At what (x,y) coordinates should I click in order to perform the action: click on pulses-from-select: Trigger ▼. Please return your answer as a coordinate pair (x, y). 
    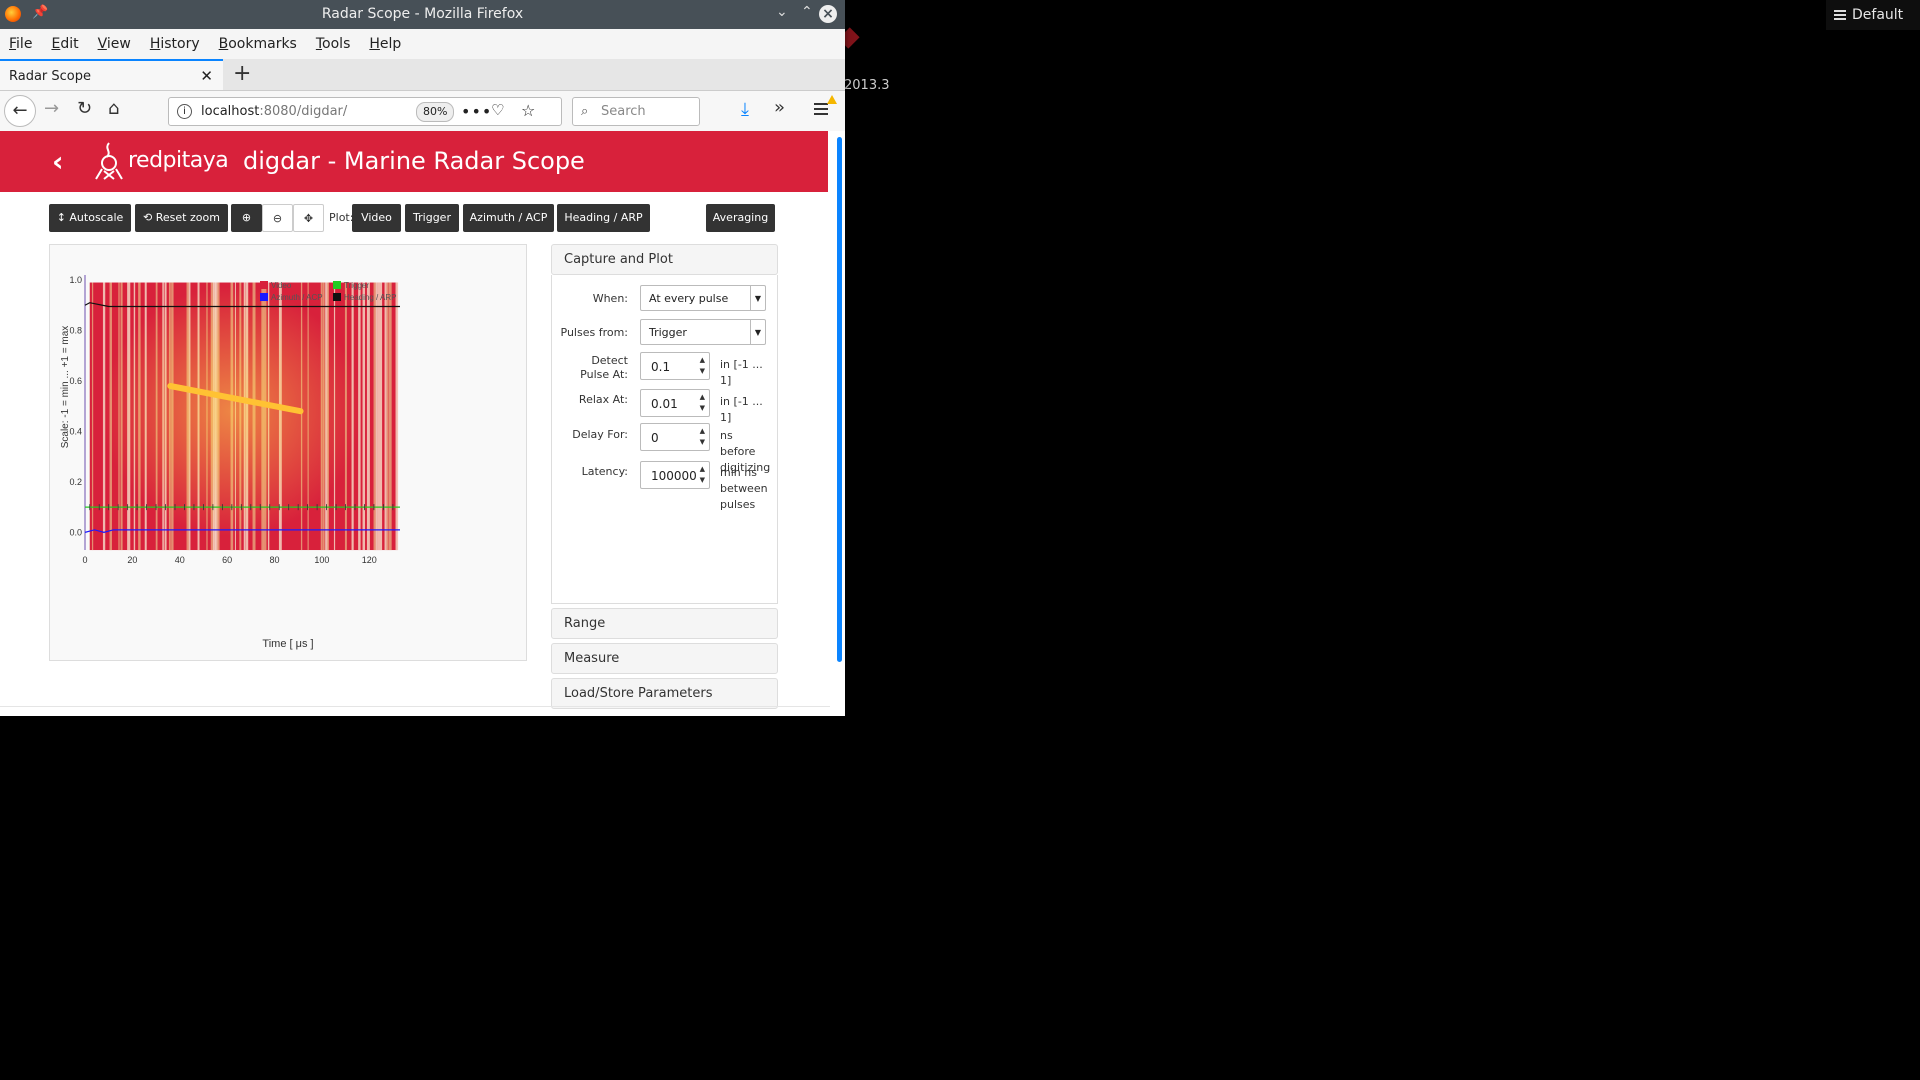
    Looking at the image, I should click on (703, 332).